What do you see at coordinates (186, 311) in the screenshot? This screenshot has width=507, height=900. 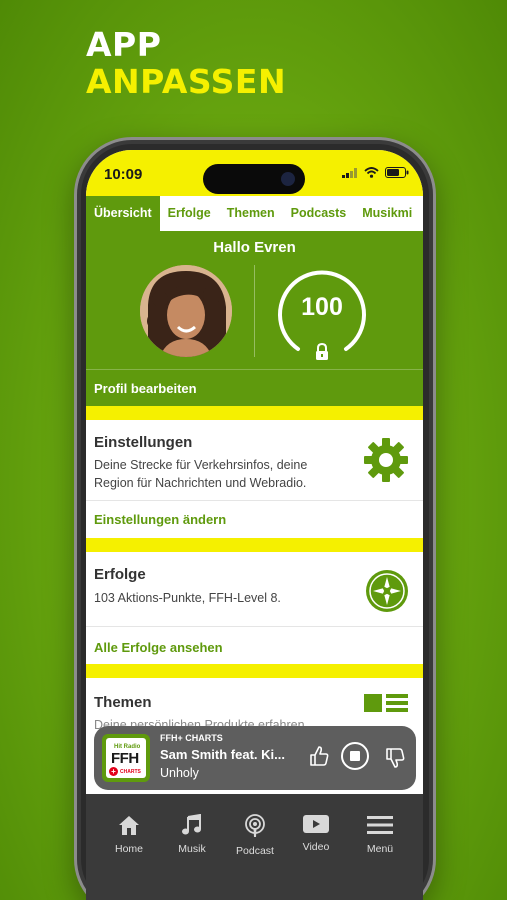 I see `avatar` at bounding box center [186, 311].